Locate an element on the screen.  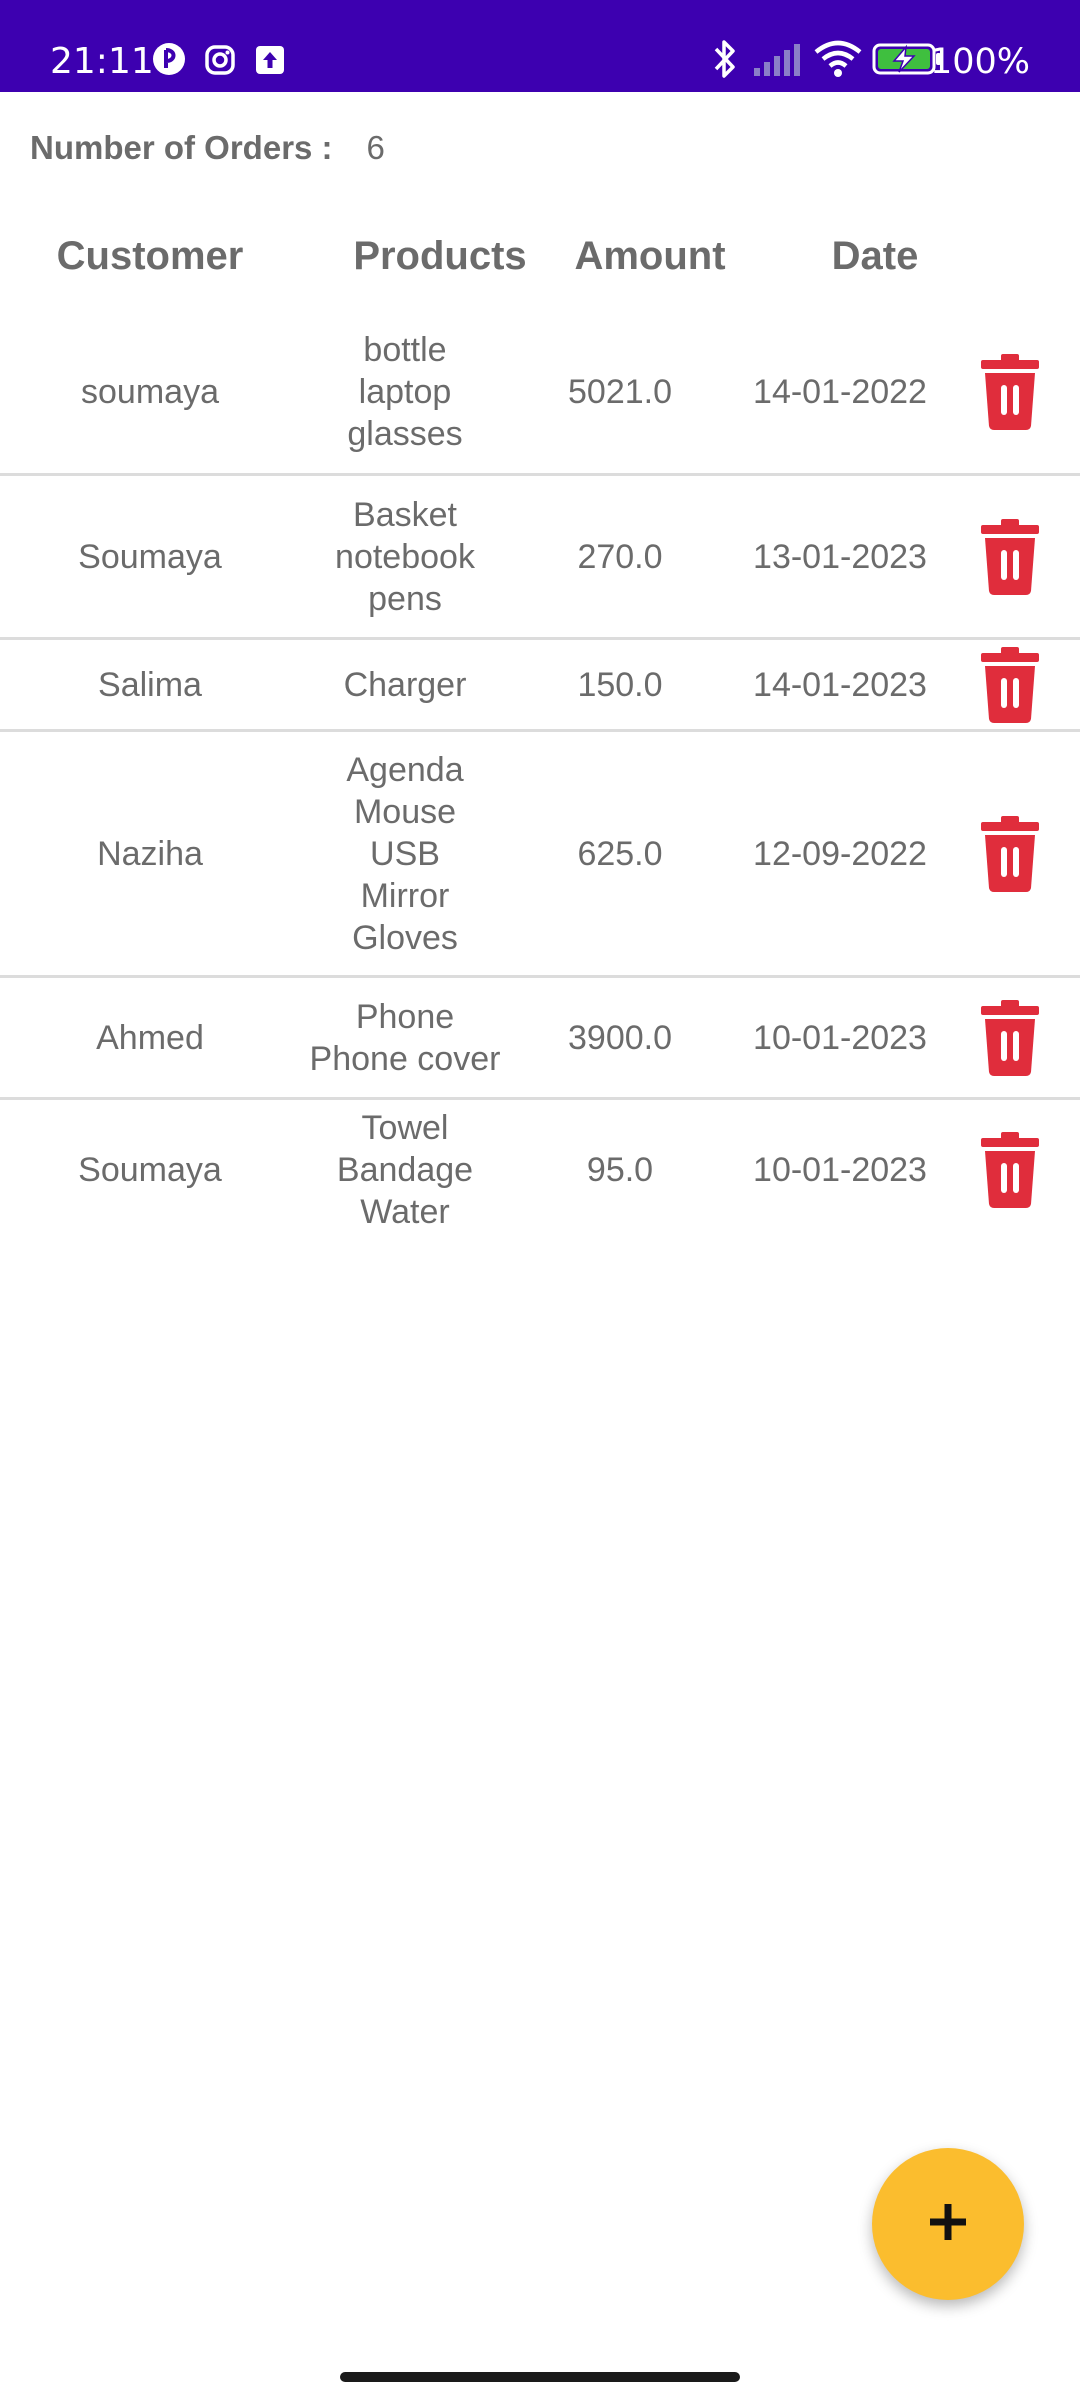
order-row: Soumaya Towel Bandage Water 95.0 10-01-2023 is located at coordinates (540, 1170).